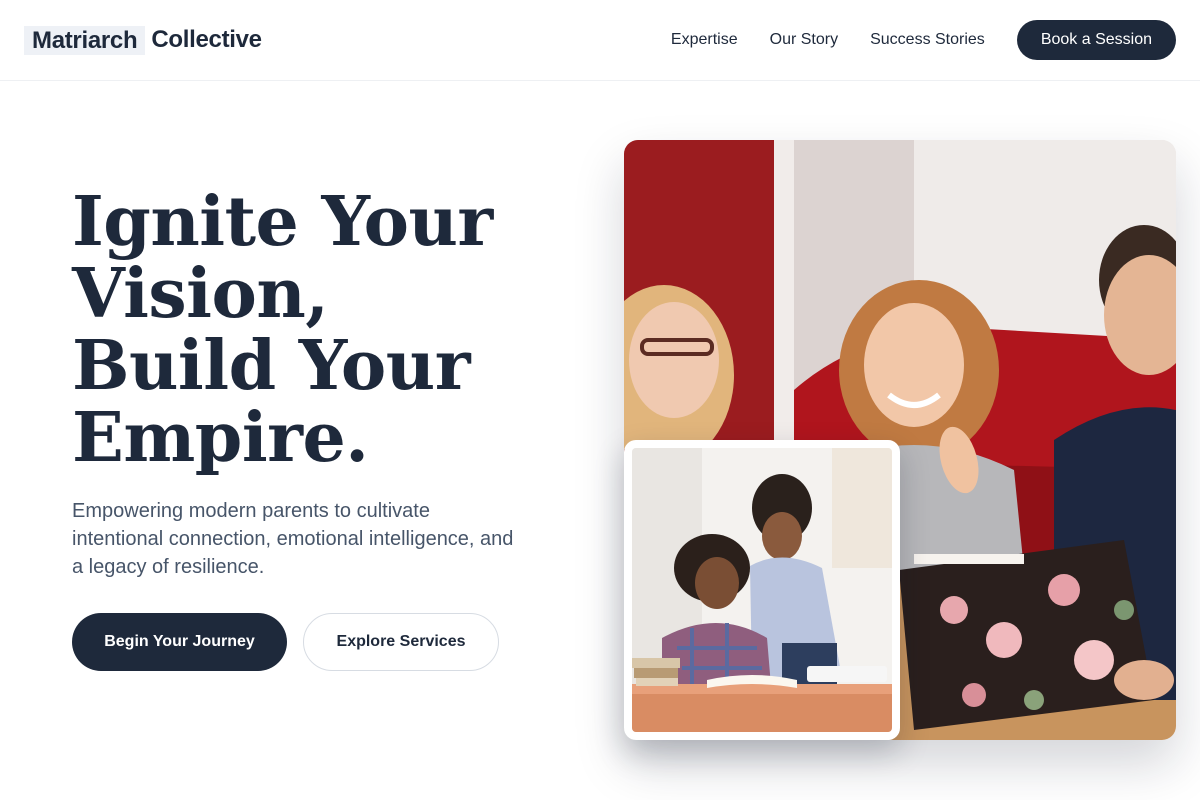  Describe the element at coordinates (85, 40) in the screenshot. I see `logo-text-matriarch: Matriarch` at that location.